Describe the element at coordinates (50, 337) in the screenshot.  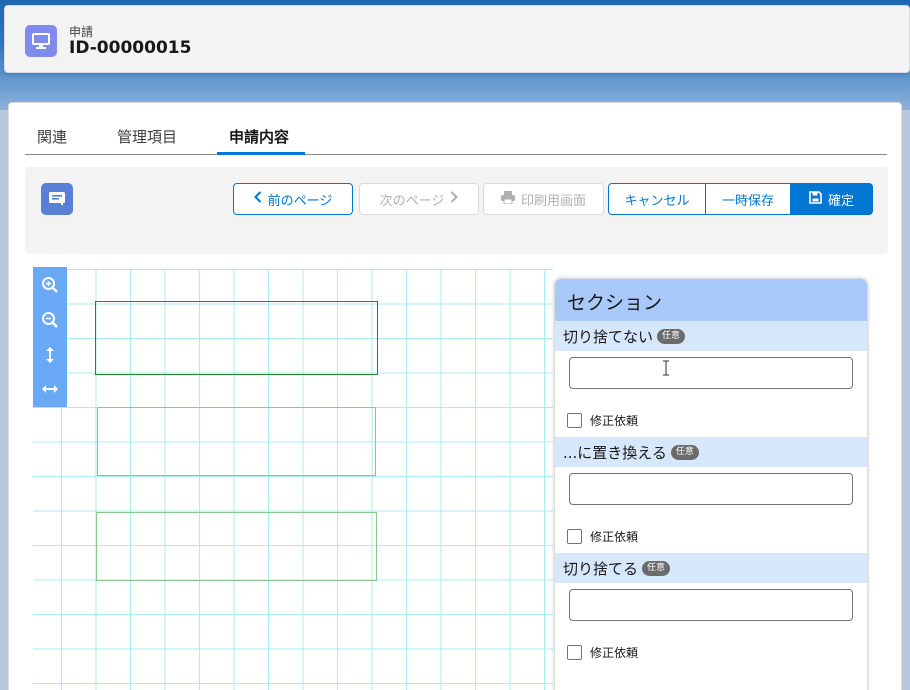
I see `zoom-toolbar` at that location.